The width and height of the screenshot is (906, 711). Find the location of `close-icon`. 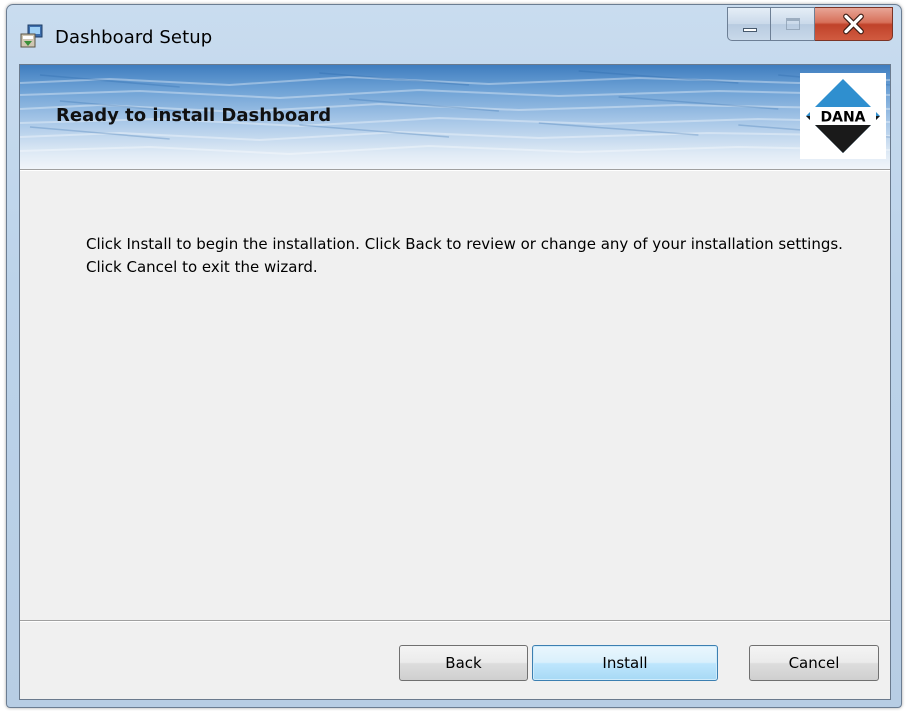

close-icon is located at coordinates (853, 24).